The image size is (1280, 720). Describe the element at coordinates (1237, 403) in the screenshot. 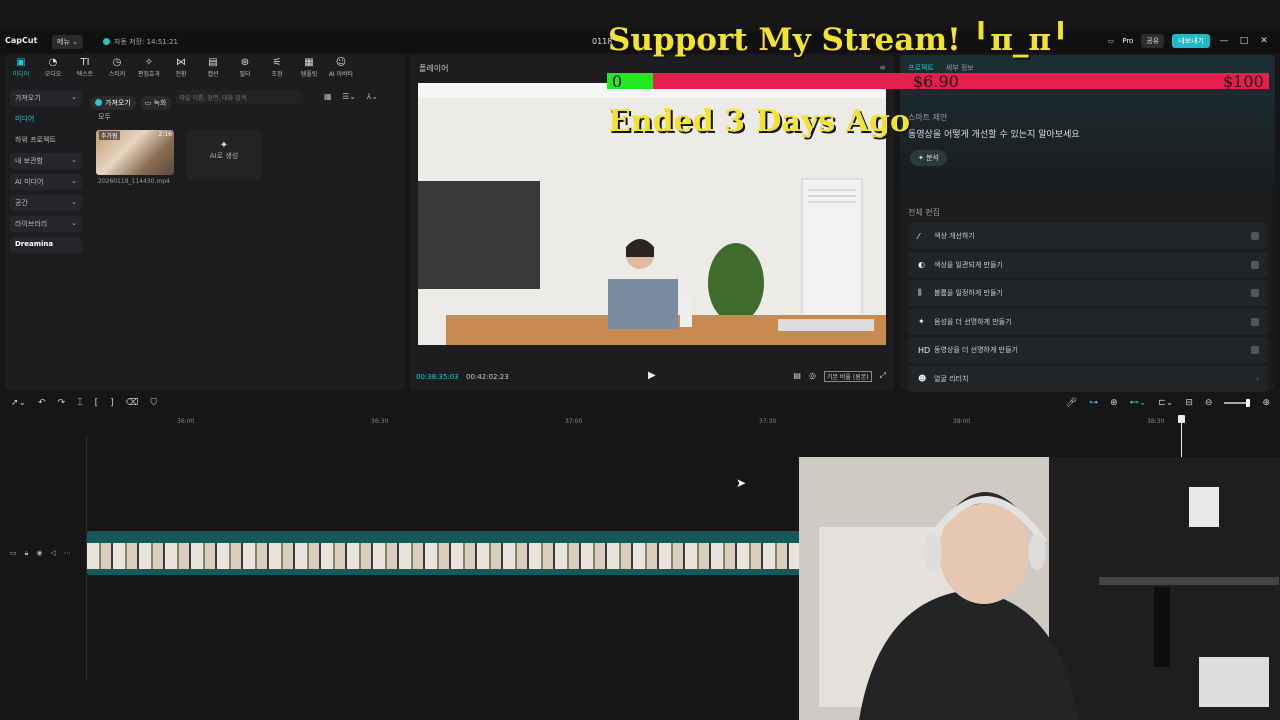

I see `zoom-slider` at that location.